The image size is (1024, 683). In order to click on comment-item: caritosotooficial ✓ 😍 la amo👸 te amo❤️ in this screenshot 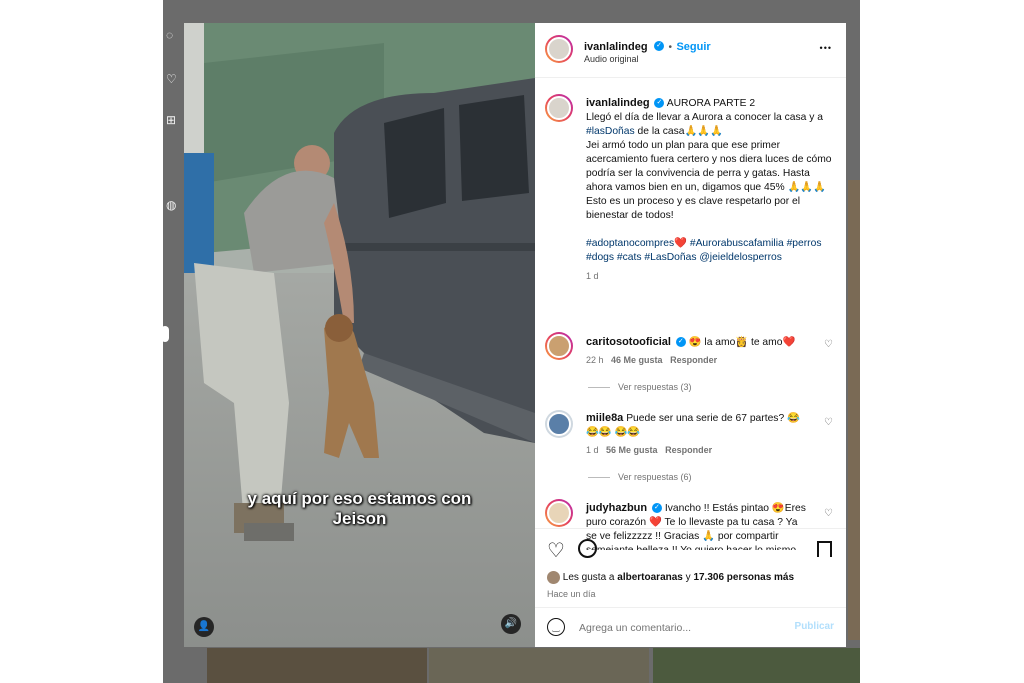, I will do `click(691, 342)`.